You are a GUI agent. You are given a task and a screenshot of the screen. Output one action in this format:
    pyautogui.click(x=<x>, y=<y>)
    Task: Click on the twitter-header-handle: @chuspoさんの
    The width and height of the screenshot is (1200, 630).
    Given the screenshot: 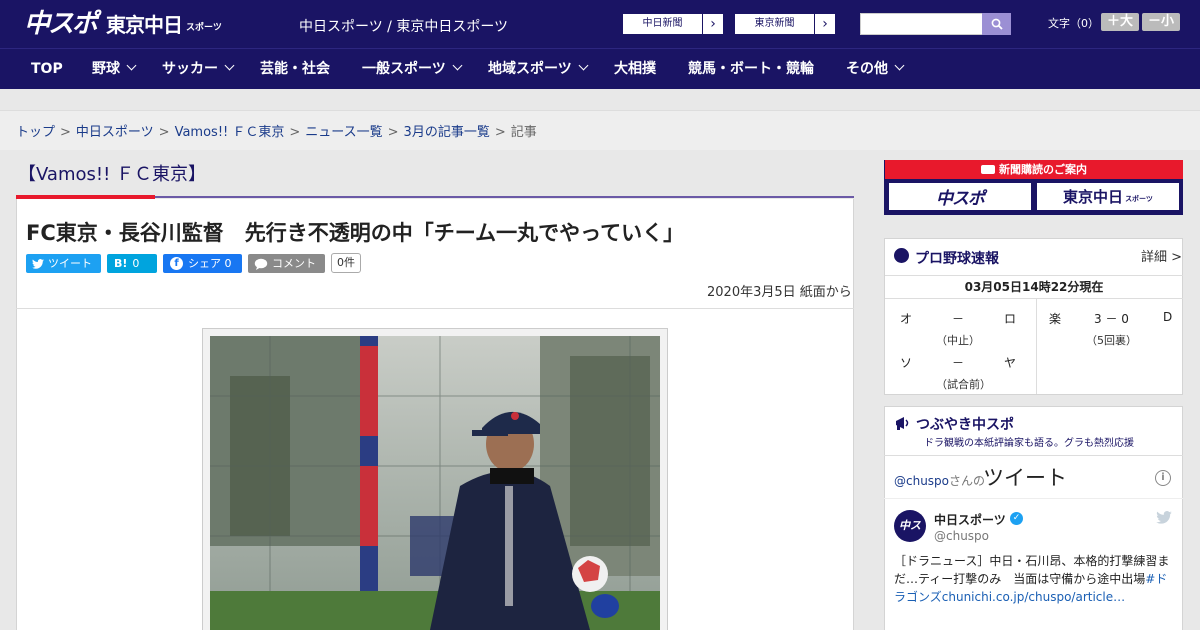 What is the action you would take?
    pyautogui.click(x=939, y=480)
    